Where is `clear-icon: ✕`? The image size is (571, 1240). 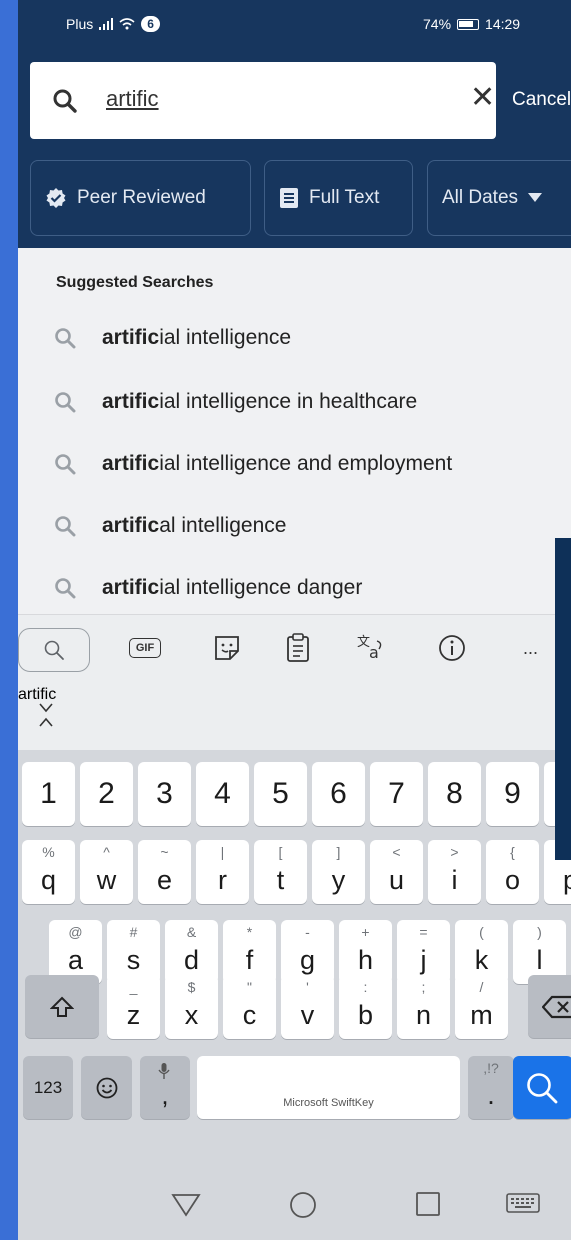
clear-icon: ✕ is located at coordinates (482, 98).